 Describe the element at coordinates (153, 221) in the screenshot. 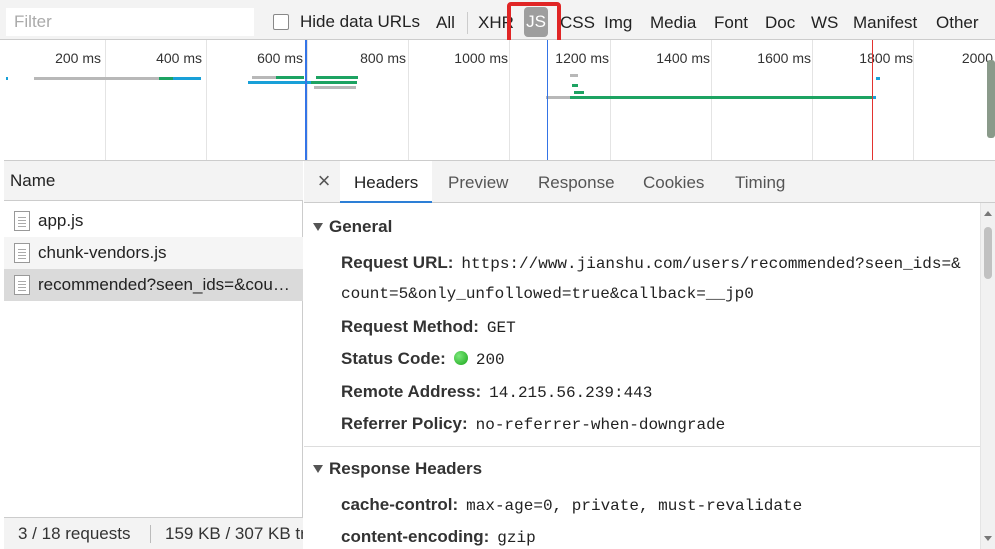

I see `request-row-app-js: app.js` at that location.